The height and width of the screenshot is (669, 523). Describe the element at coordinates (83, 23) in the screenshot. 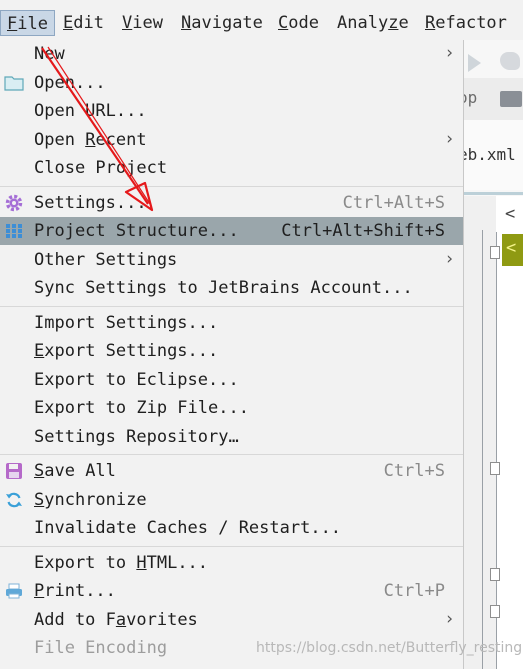

I see `menu-edit: Edit` at that location.